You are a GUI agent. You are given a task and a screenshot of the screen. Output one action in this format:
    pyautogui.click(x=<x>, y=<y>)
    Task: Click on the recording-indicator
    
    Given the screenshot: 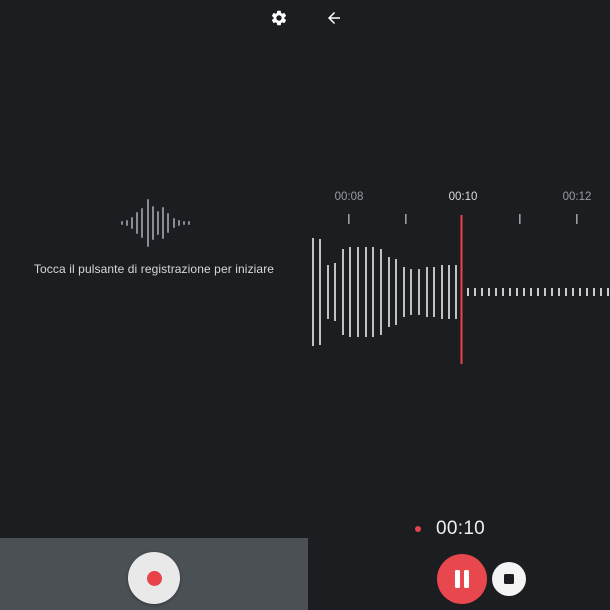 What is the action you would take?
    pyautogui.click(x=418, y=529)
    